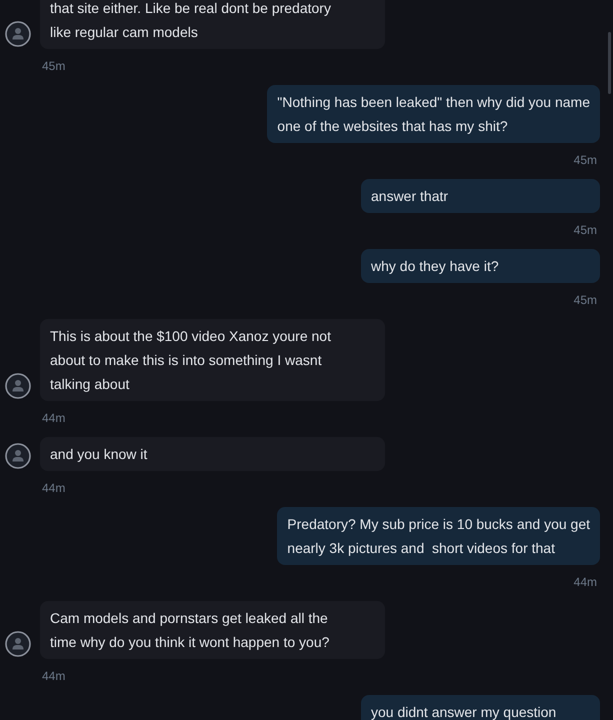  What do you see at coordinates (438, 536) in the screenshot?
I see `message-bubble: Predatory? My sub price is 10 bucks and you get nearly 3k pictures and short videos for that` at bounding box center [438, 536].